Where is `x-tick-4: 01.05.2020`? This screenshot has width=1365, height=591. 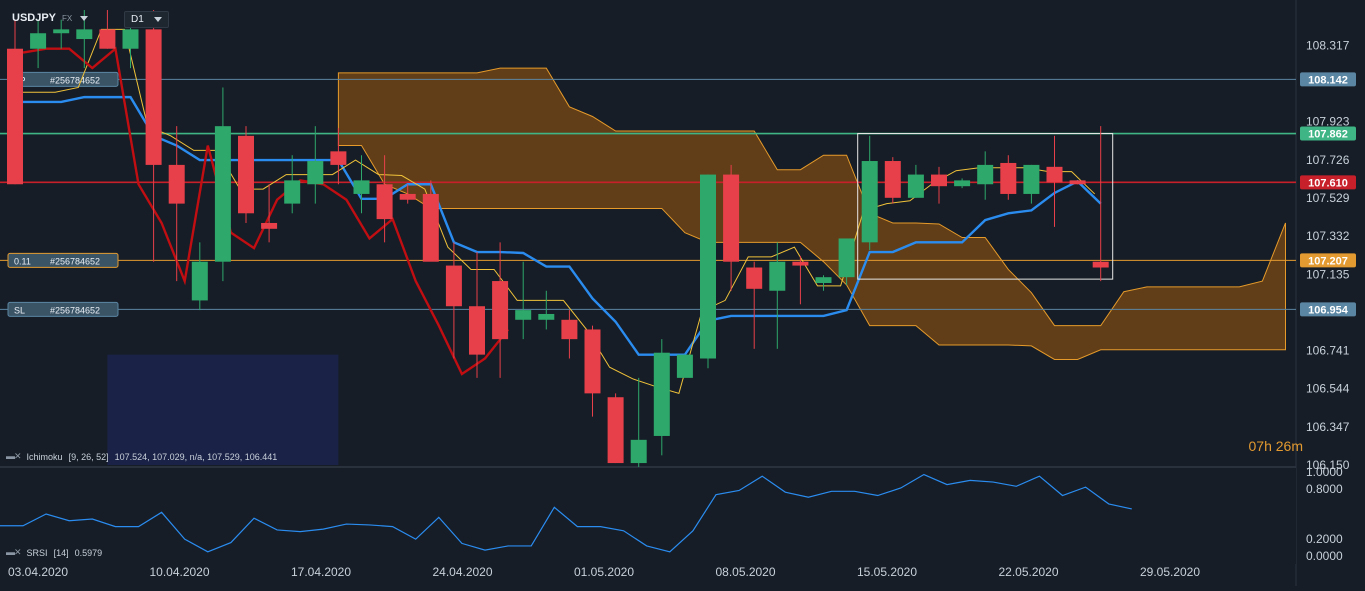
x-tick-4: 01.05.2020 is located at coordinates (604, 572).